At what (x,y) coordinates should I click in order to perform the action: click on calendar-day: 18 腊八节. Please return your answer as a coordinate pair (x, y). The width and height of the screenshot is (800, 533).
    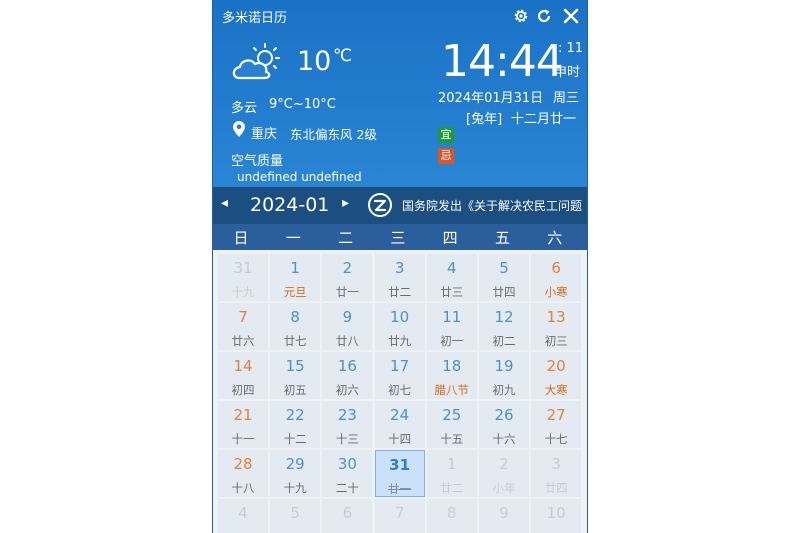
    Looking at the image, I should click on (451, 375).